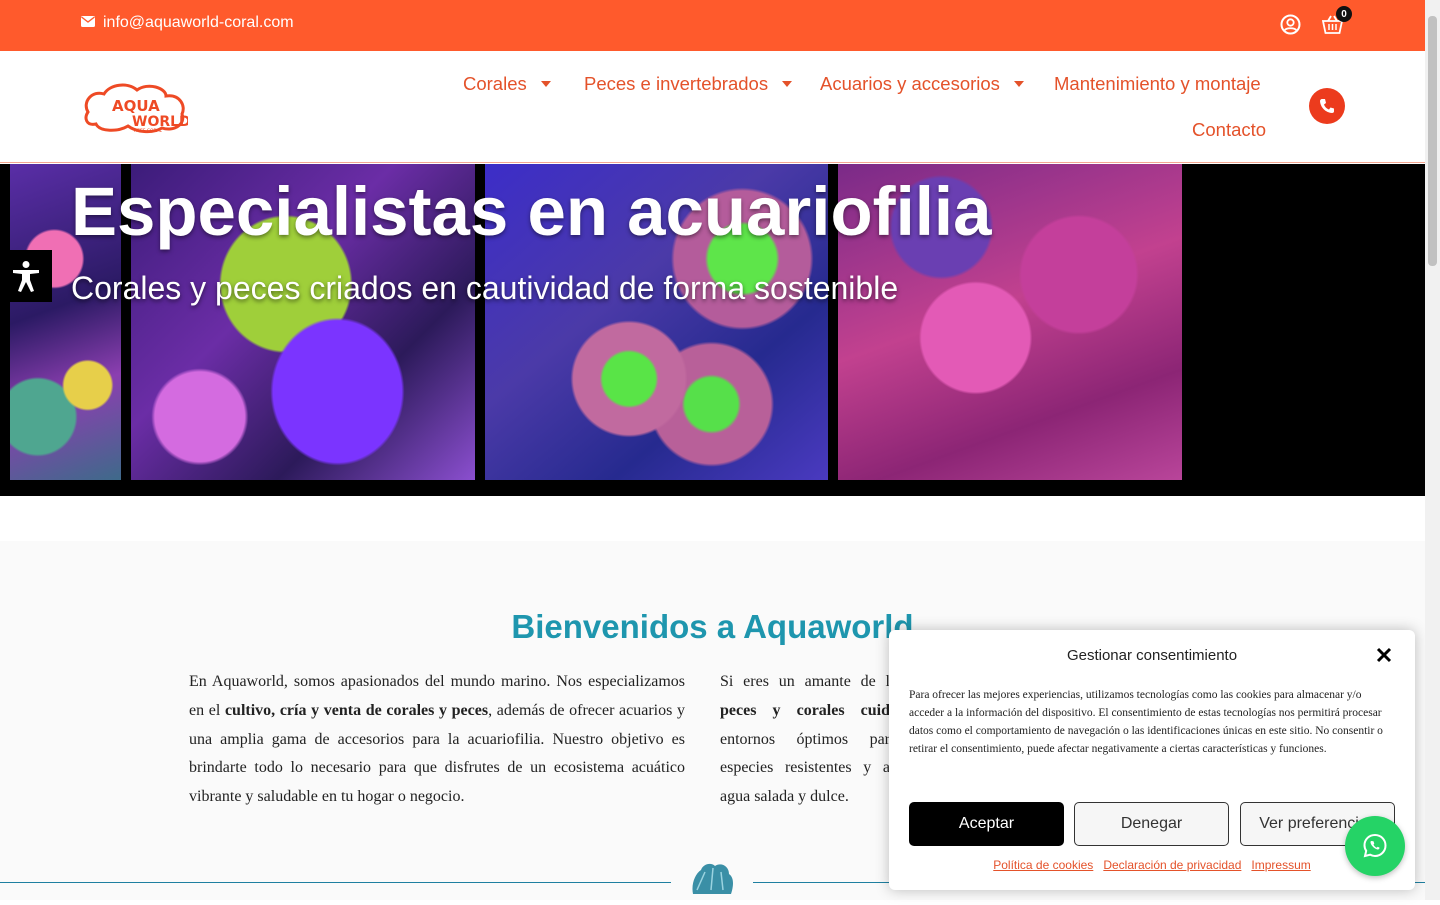 The height and width of the screenshot is (905, 1440). I want to click on welcome-prefix: Bienvenidos a, so click(627, 626).